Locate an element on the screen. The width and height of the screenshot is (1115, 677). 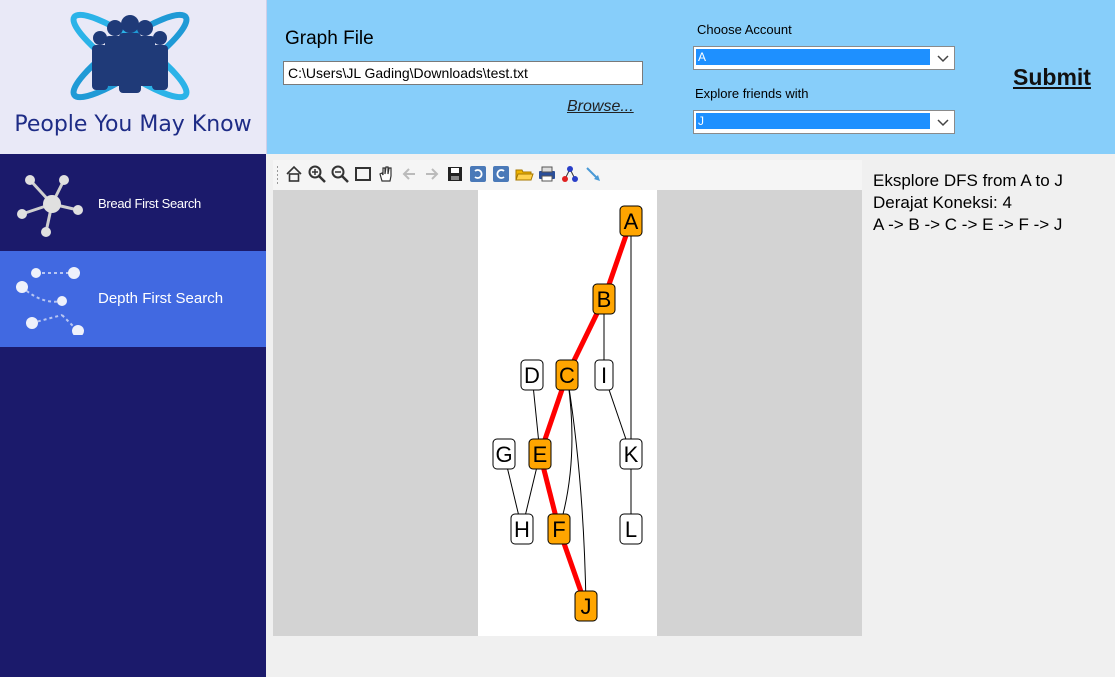
toolbar-grip-icon is located at coordinates (277, 175).